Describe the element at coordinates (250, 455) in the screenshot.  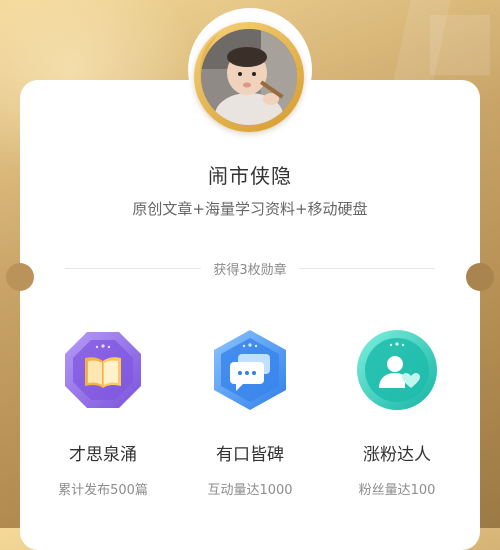
I see `medal-title: 有口皆碑` at that location.